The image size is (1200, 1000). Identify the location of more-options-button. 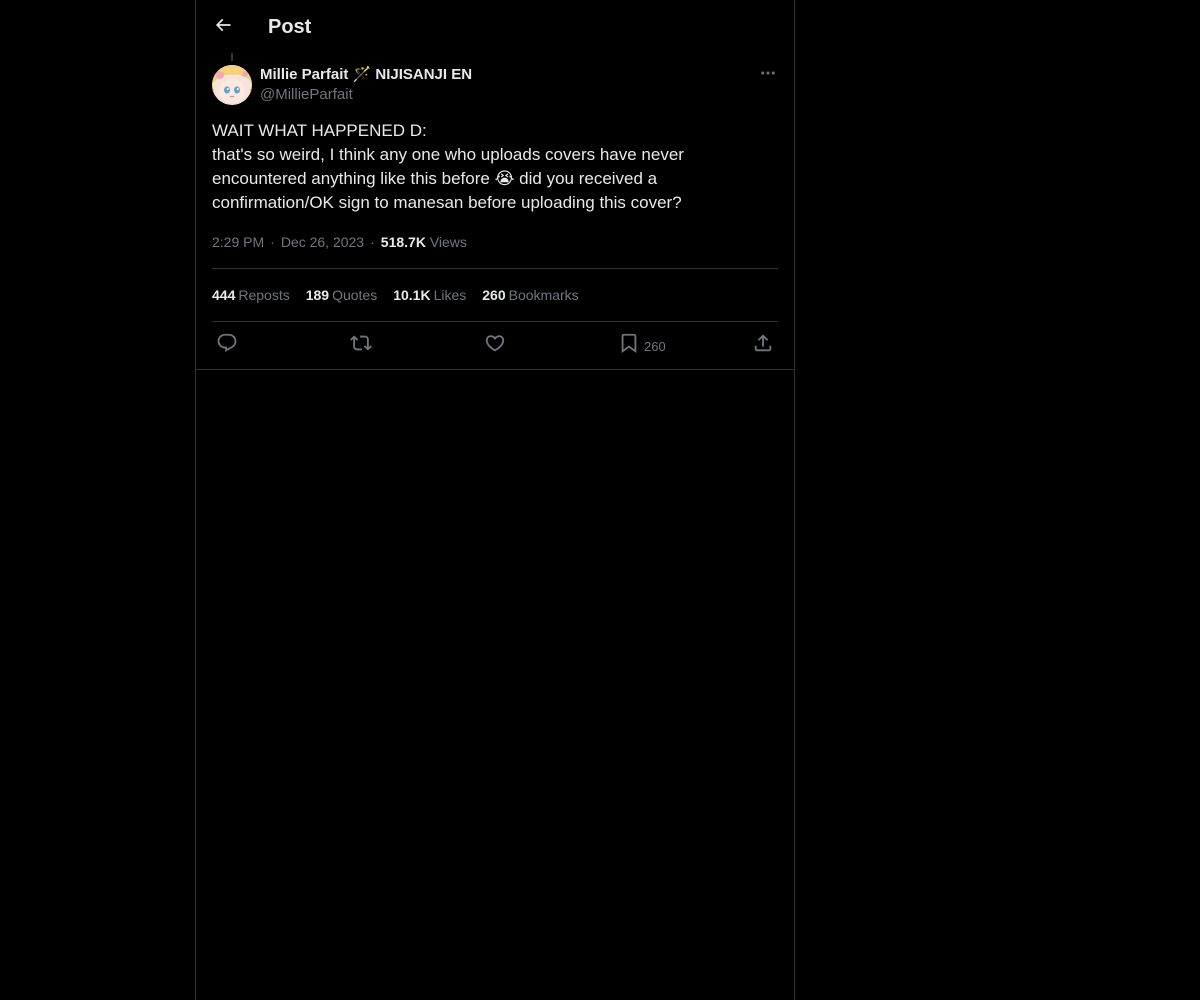
(768, 75).